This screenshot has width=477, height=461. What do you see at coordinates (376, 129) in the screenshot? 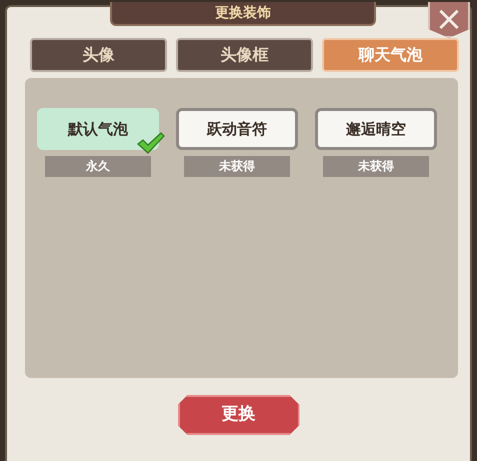
I see `chat-bubble-option: 邂逅晴空` at bounding box center [376, 129].